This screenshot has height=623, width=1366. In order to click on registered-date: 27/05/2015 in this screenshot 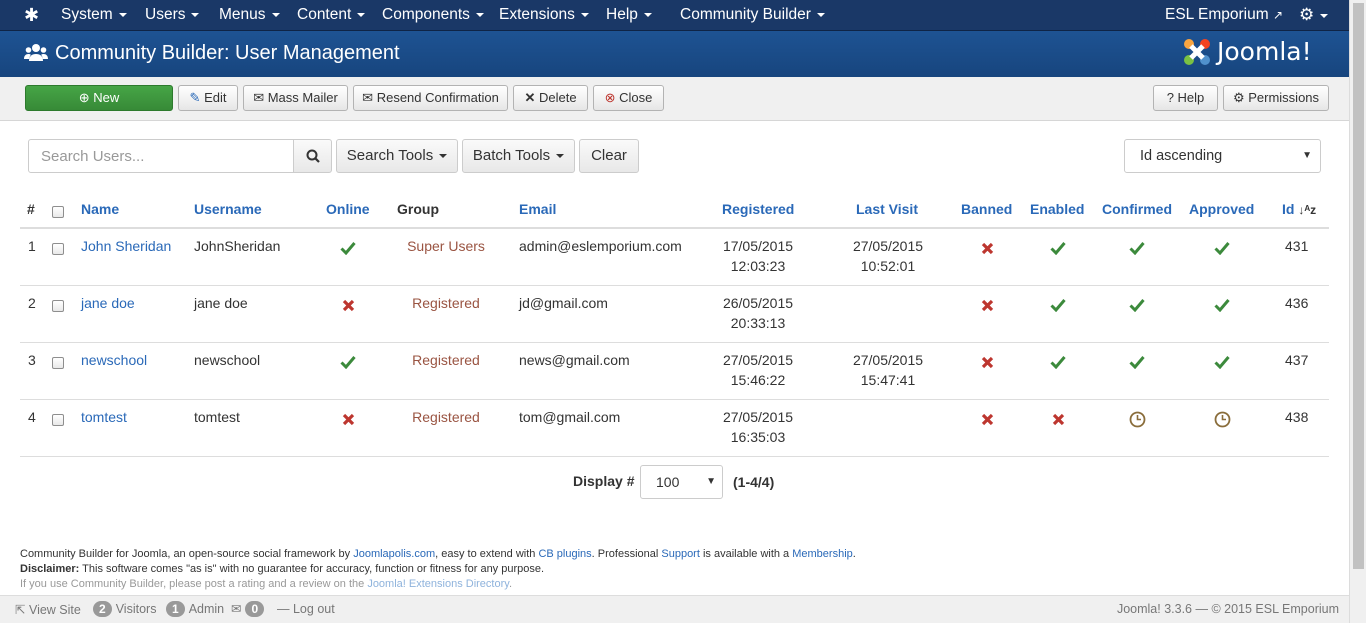, I will do `click(758, 360)`.